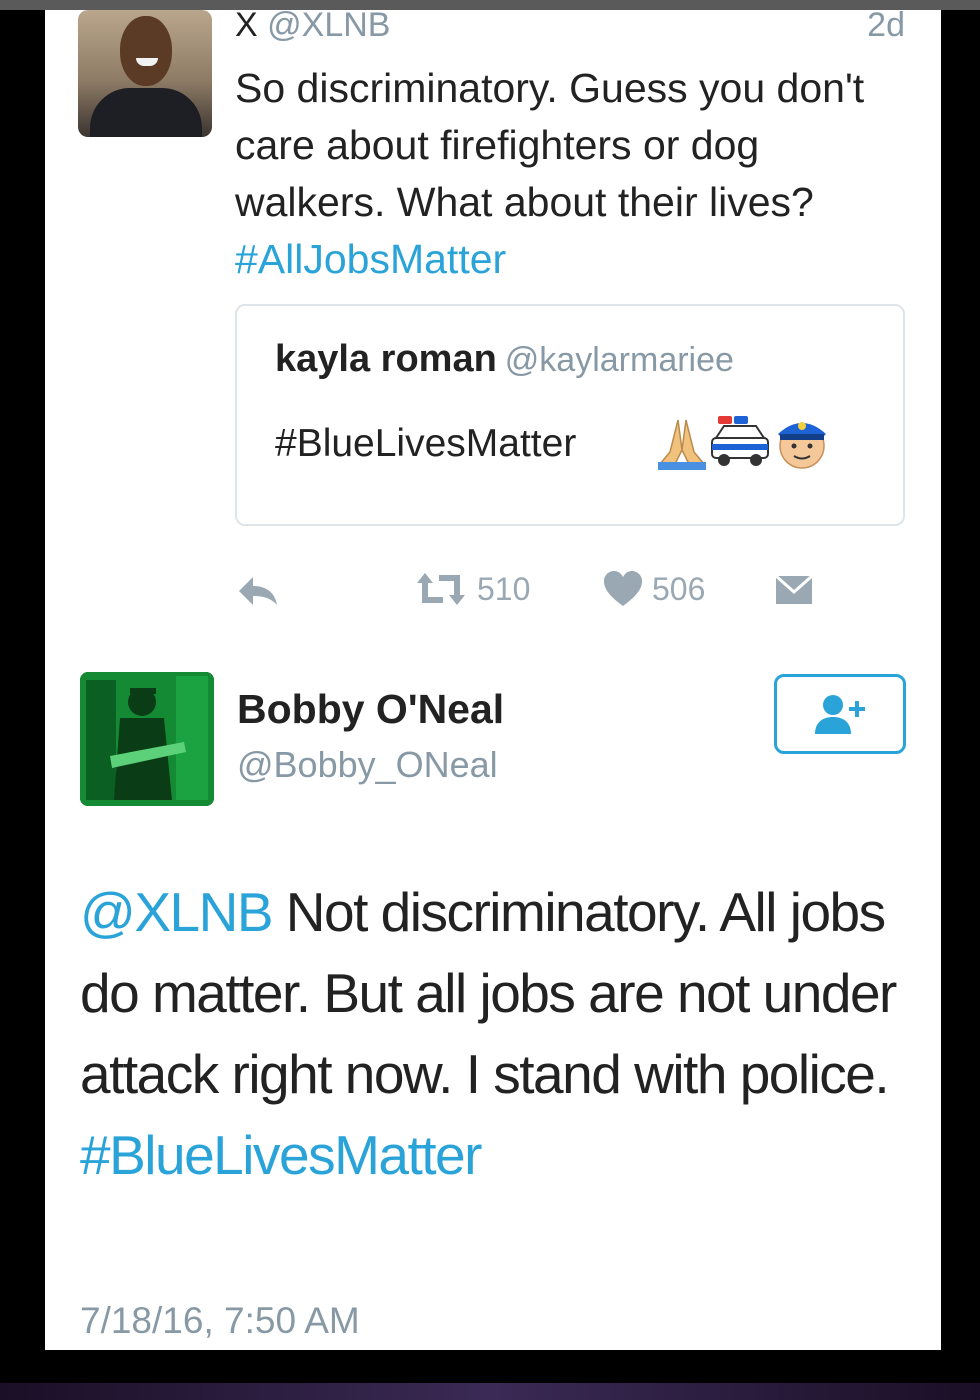 The height and width of the screenshot is (1400, 980). I want to click on quoted-display-name: kayla roman, so click(386, 359).